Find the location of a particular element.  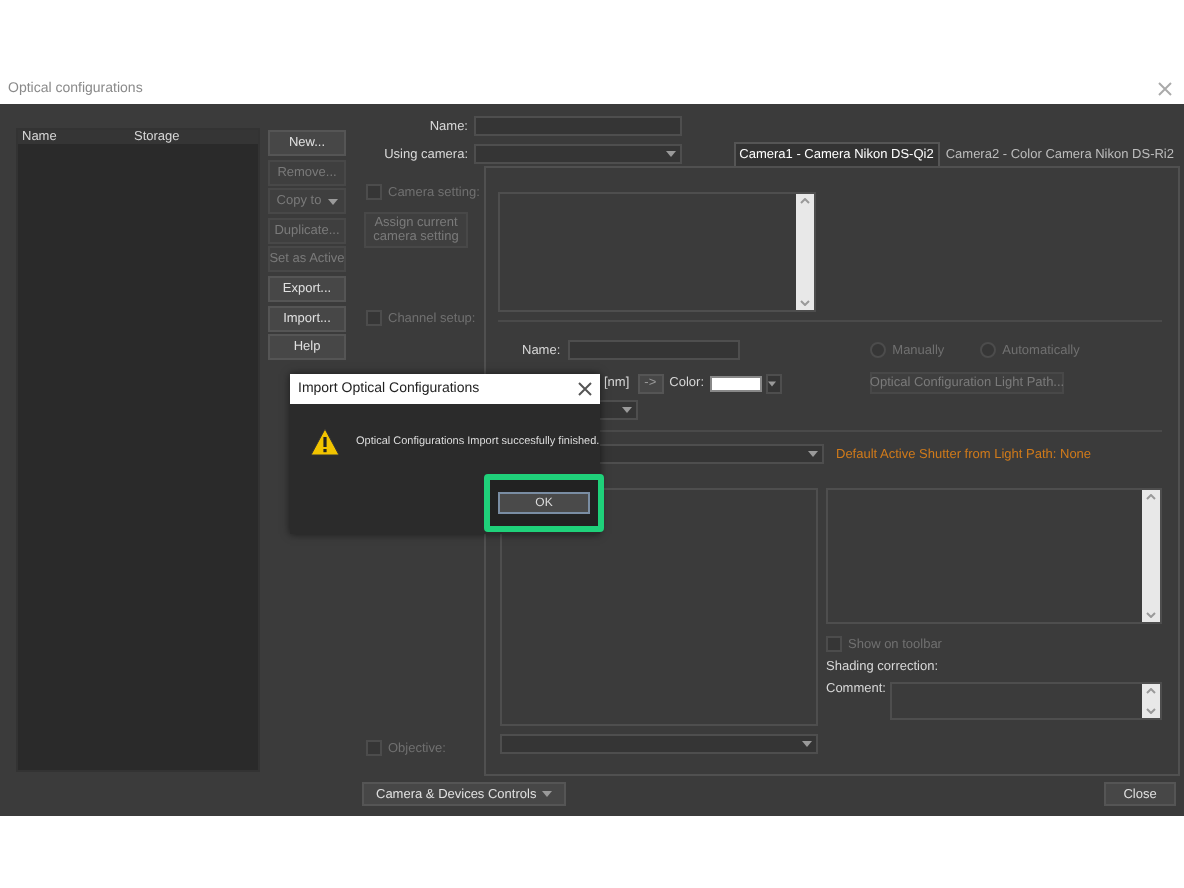

color-dropdown is located at coordinates (774, 383).